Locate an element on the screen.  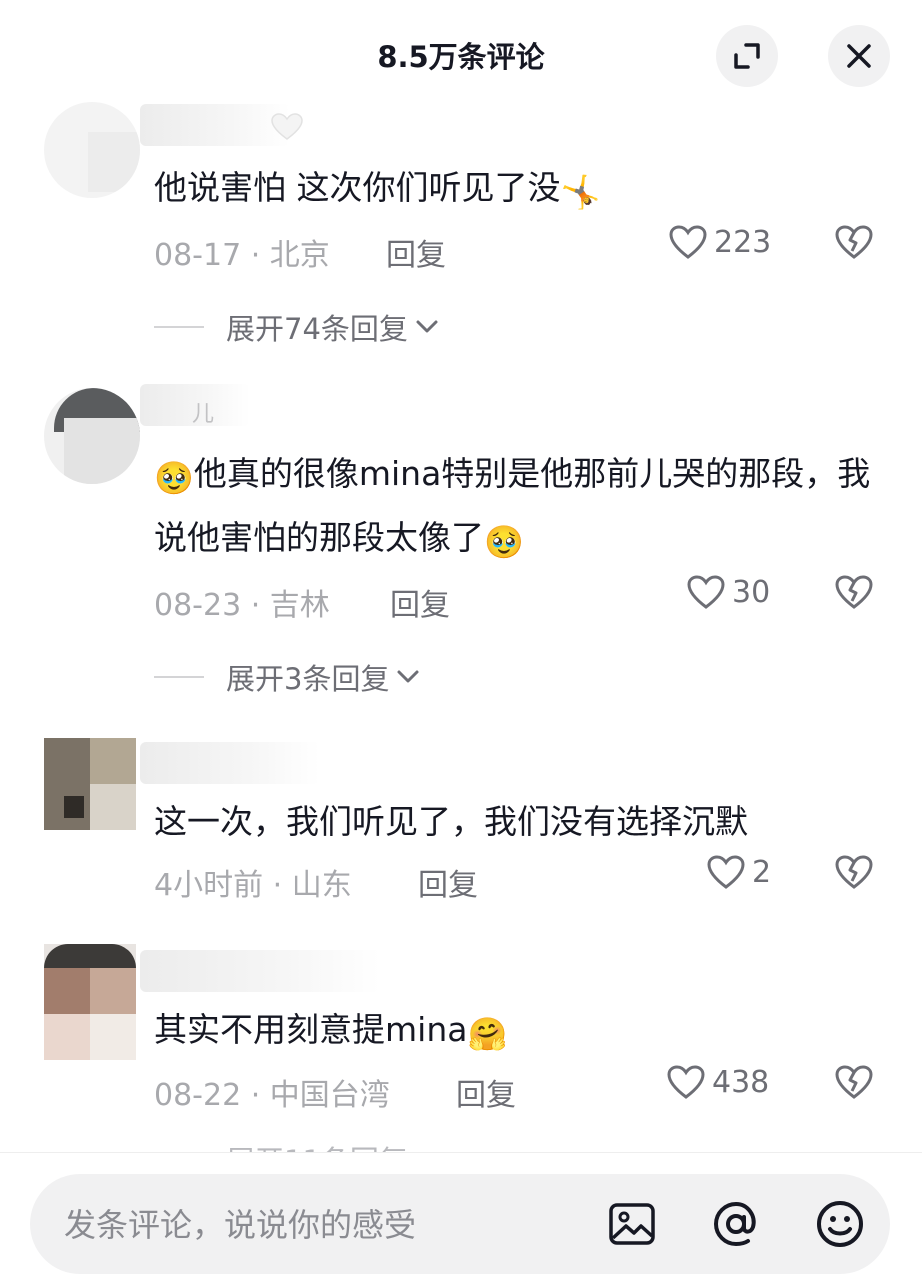
like-button: 2 is located at coordinates (738, 872).